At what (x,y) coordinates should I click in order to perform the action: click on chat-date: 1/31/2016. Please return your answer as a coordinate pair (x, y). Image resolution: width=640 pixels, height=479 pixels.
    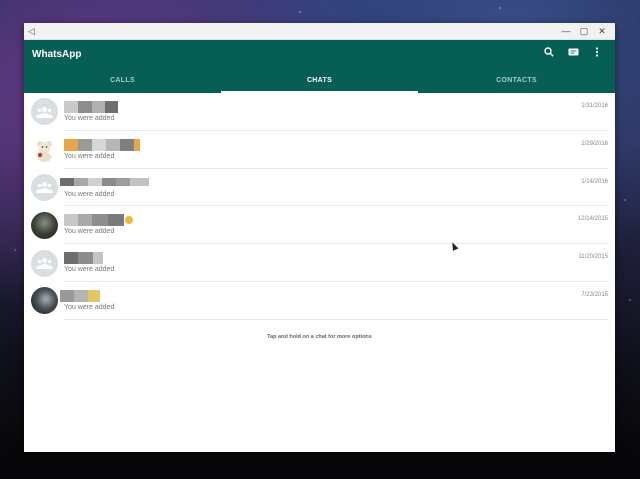
    Looking at the image, I should click on (594, 106).